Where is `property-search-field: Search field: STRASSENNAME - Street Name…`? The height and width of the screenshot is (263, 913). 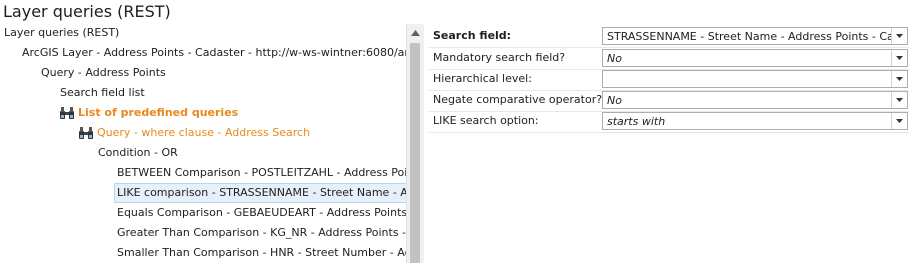 property-search-field: Search field: STRASSENNAME - Street Name… is located at coordinates (669, 36).